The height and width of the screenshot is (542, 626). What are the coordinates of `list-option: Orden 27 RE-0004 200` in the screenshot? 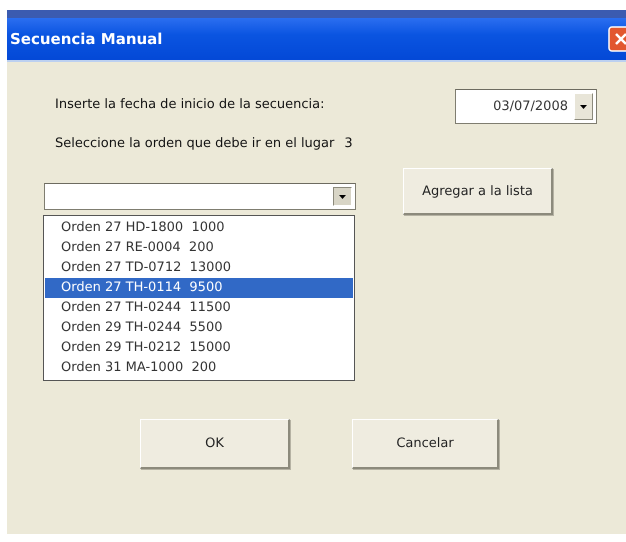 It's located at (199, 248).